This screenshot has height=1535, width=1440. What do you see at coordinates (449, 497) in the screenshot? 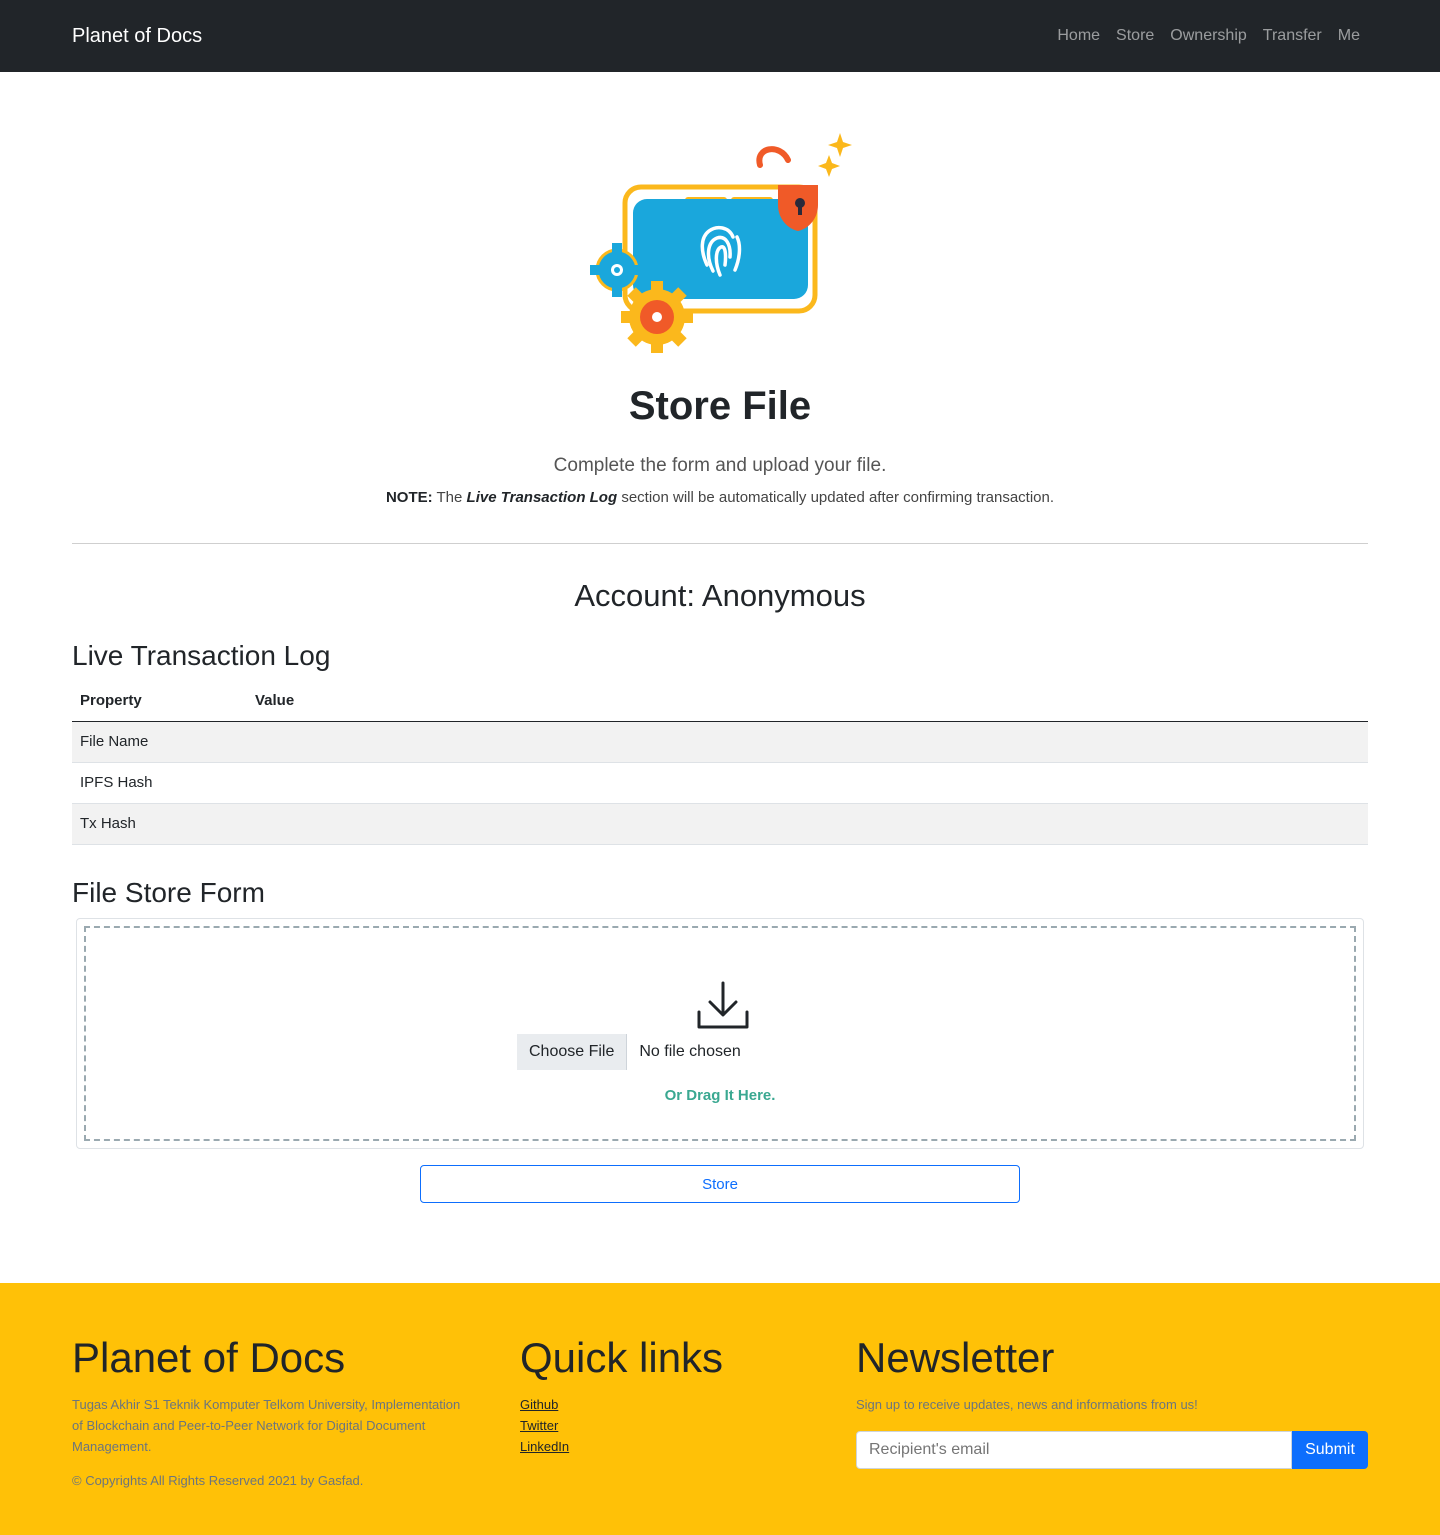
I see `note-pre: The` at bounding box center [449, 497].